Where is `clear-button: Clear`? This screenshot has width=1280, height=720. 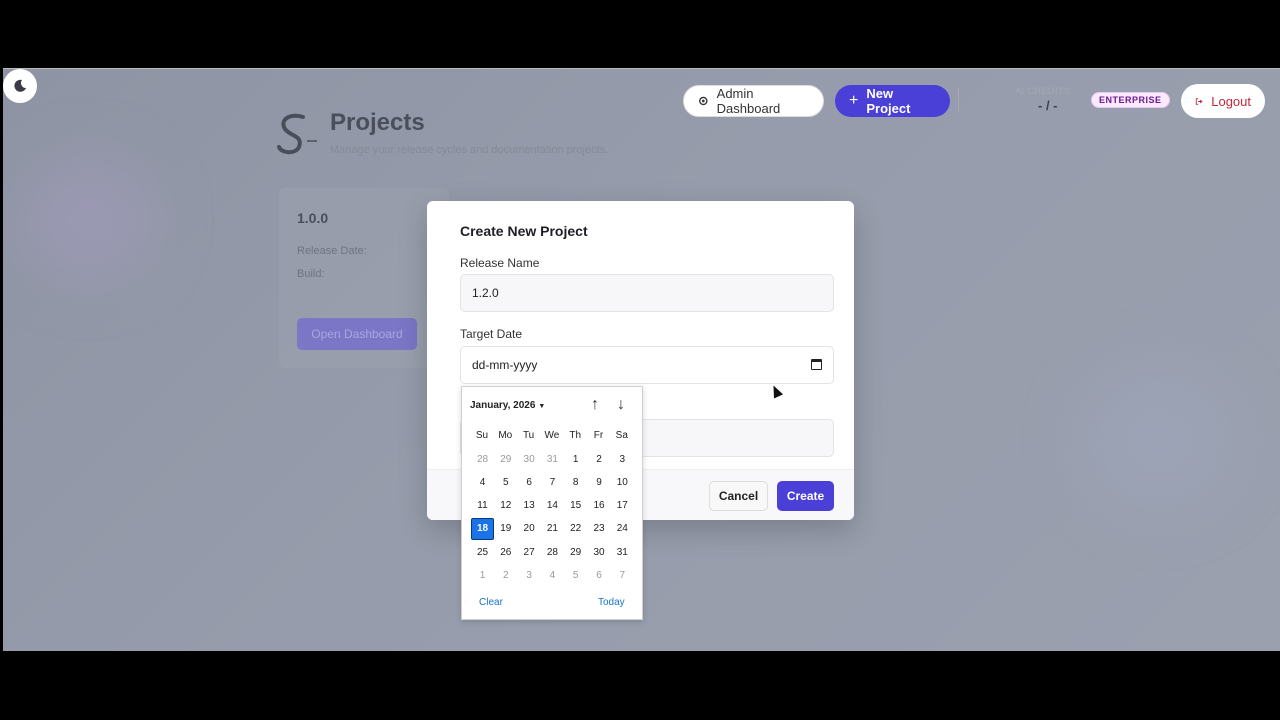
clear-button: Clear is located at coordinates (491, 602).